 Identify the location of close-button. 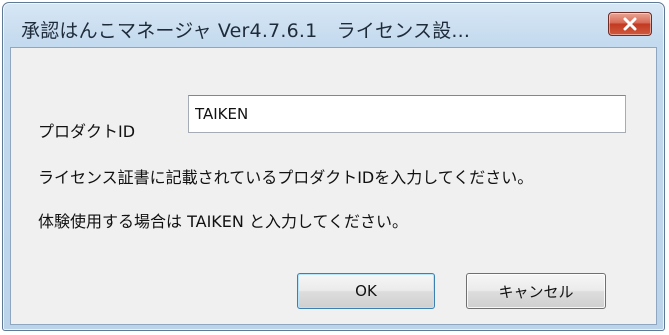
(630, 24).